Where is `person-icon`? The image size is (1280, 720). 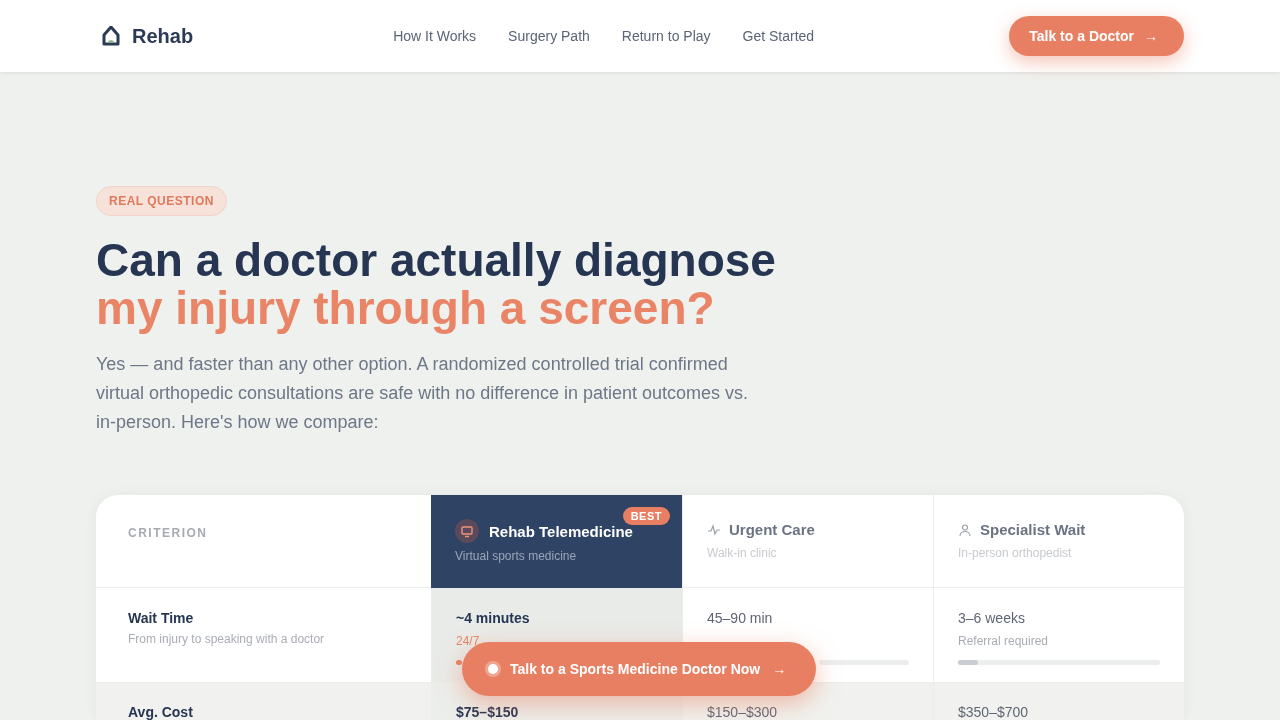 person-icon is located at coordinates (965, 529).